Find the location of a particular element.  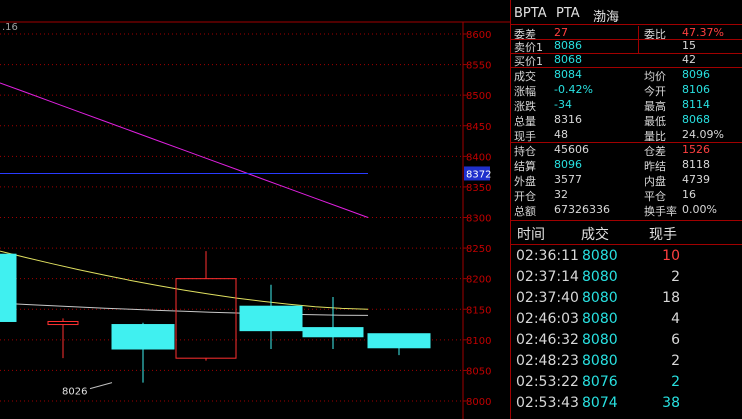

trade-row: 02:46:03 8080 4 is located at coordinates (626, 319).